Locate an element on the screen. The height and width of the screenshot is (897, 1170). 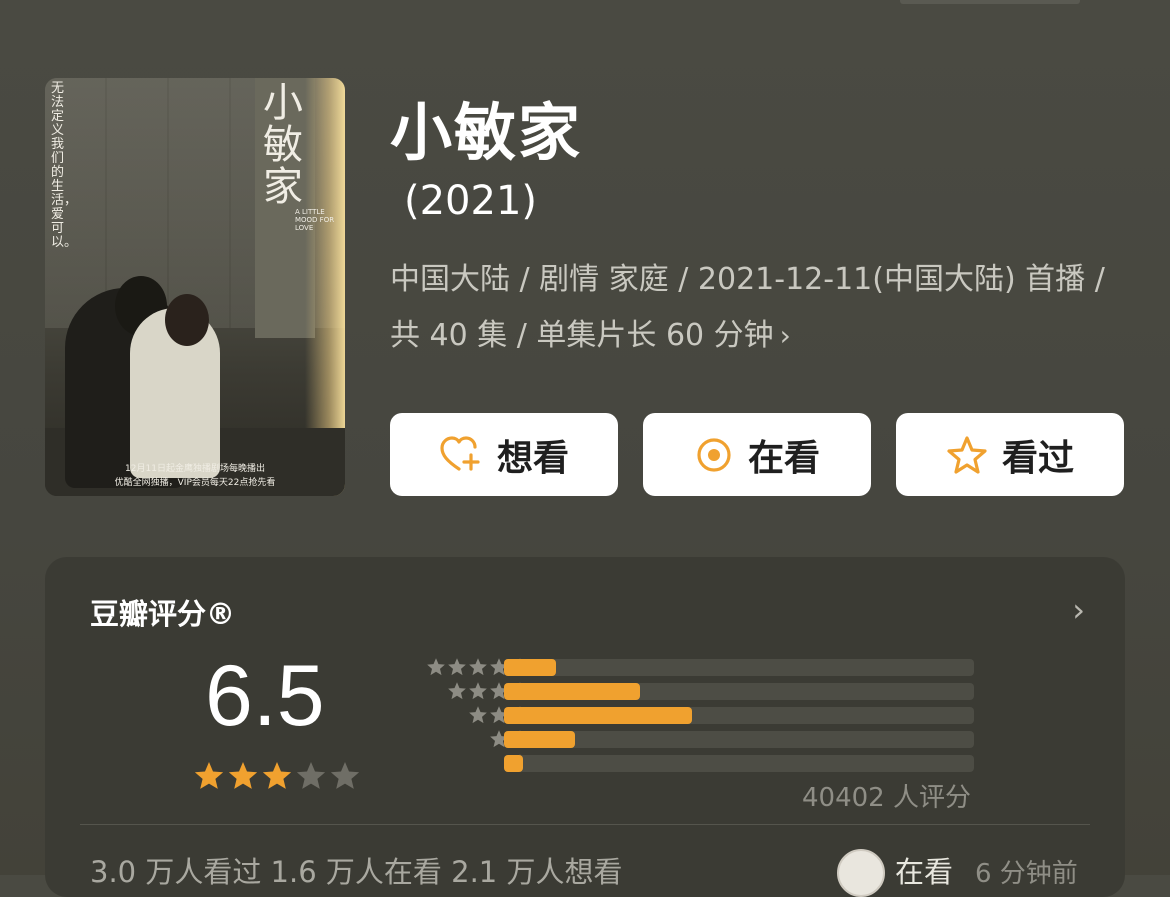
want-to-watch-button: 想看 is located at coordinates (504, 454).